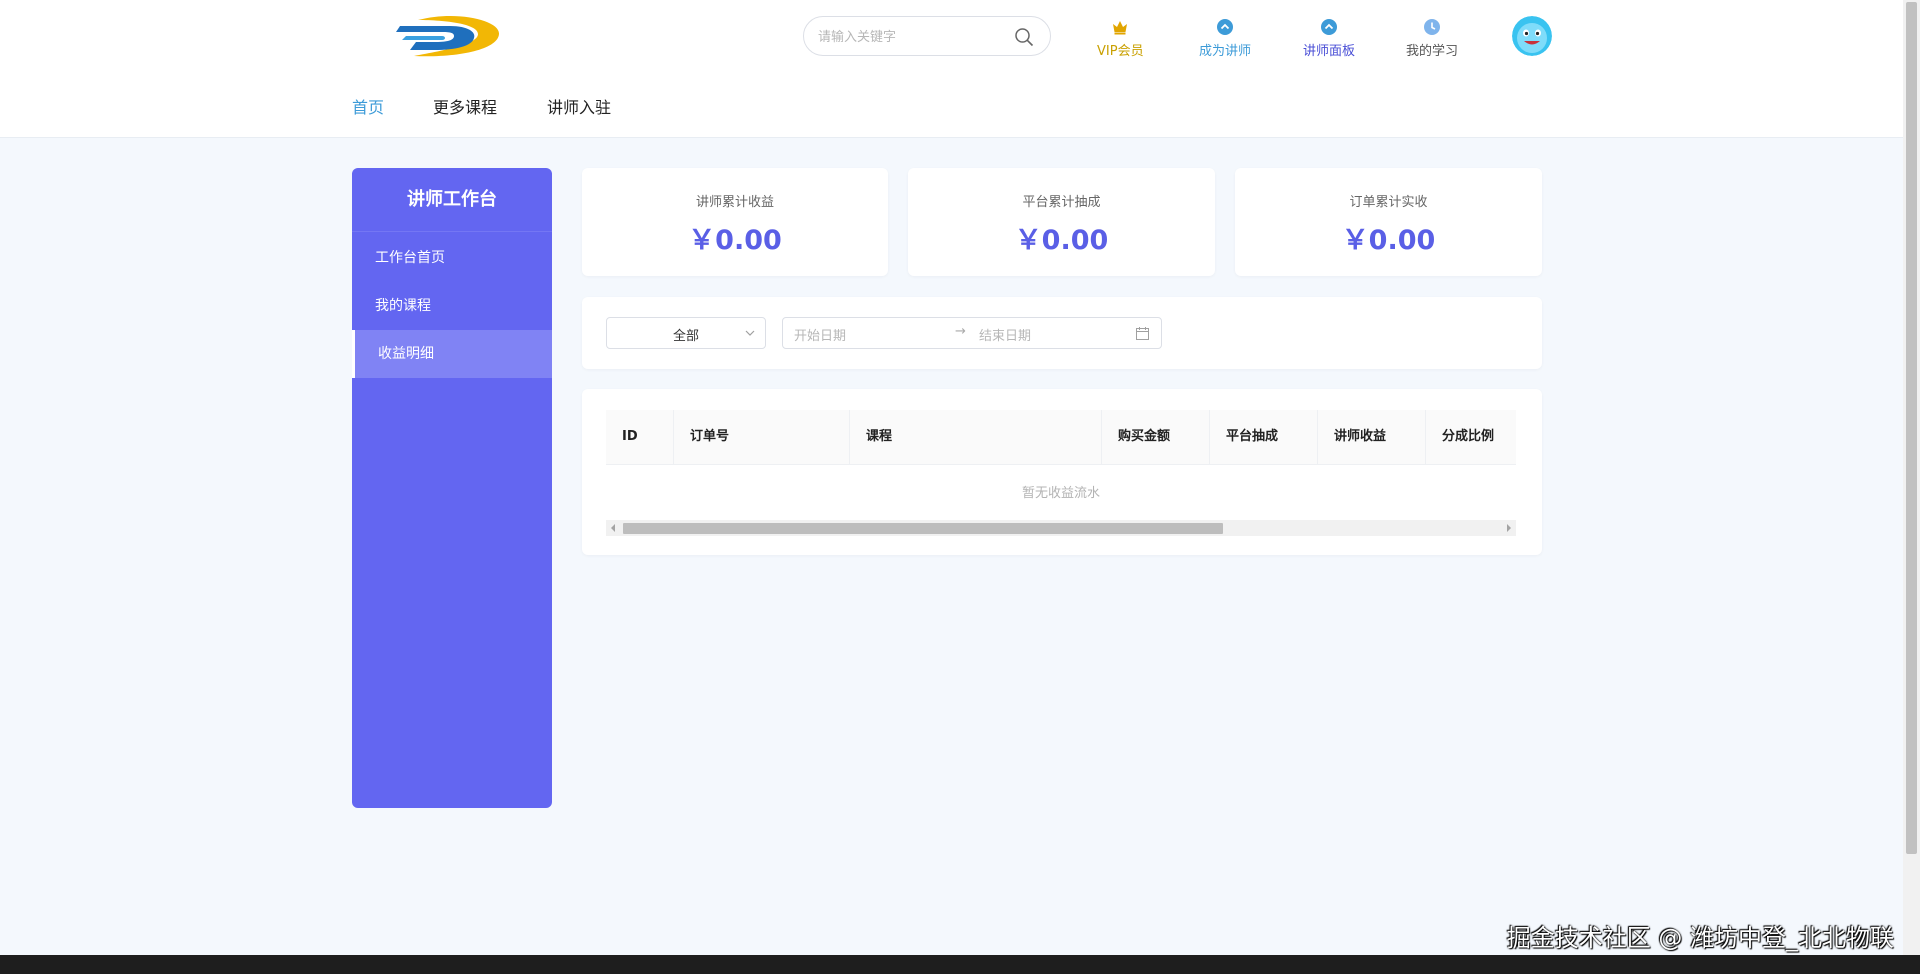  I want to click on category-select: 全部, so click(686, 333).